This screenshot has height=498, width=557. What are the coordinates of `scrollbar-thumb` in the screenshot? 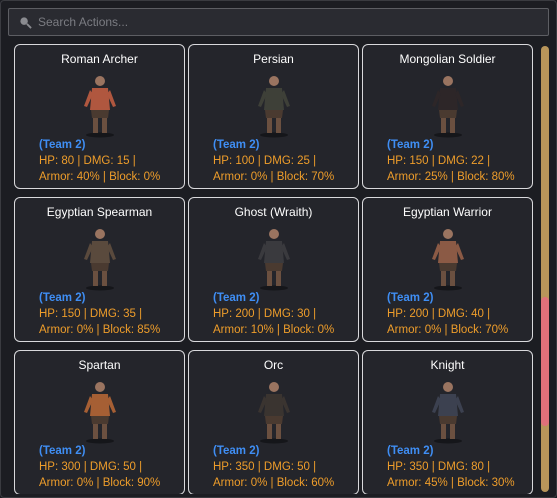 It's located at (545, 361).